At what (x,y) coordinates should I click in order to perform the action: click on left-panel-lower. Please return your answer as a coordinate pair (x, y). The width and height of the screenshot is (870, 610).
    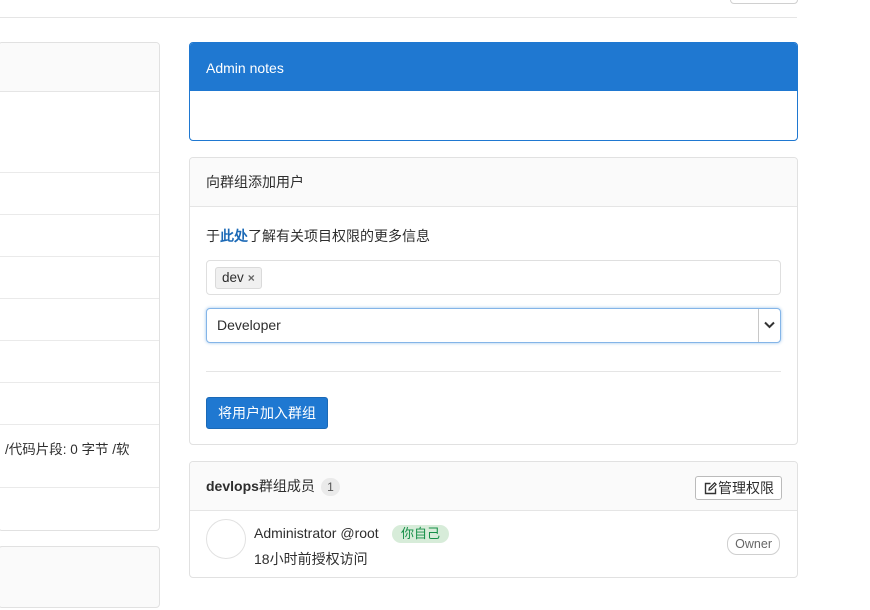
    Looking at the image, I should click on (80, 577).